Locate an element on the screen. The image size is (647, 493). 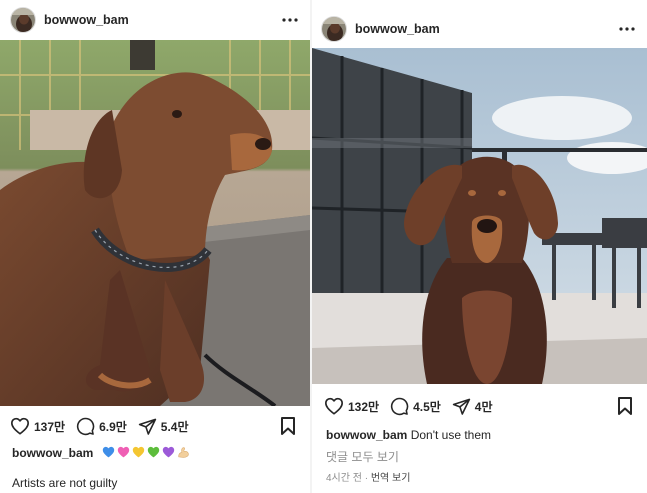
pink-heart-icon is located at coordinates (123, 453).